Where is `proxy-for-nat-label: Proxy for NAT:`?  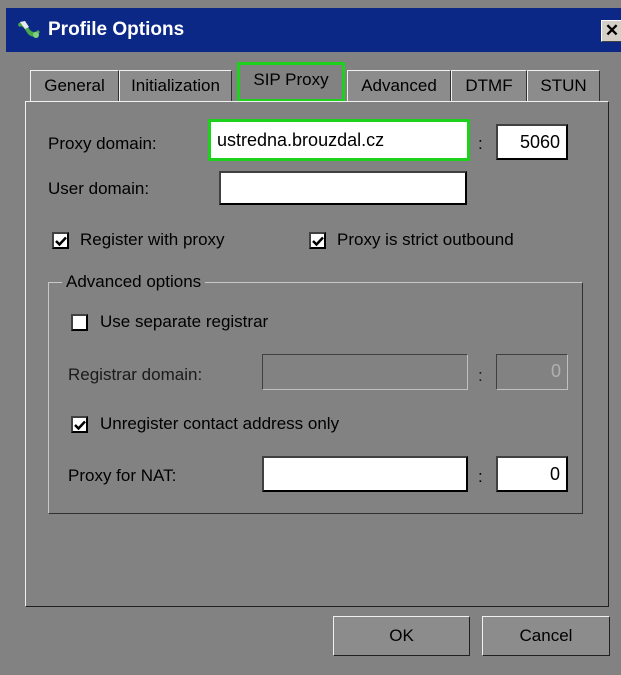
proxy-for-nat-label: Proxy for NAT: is located at coordinates (122, 475).